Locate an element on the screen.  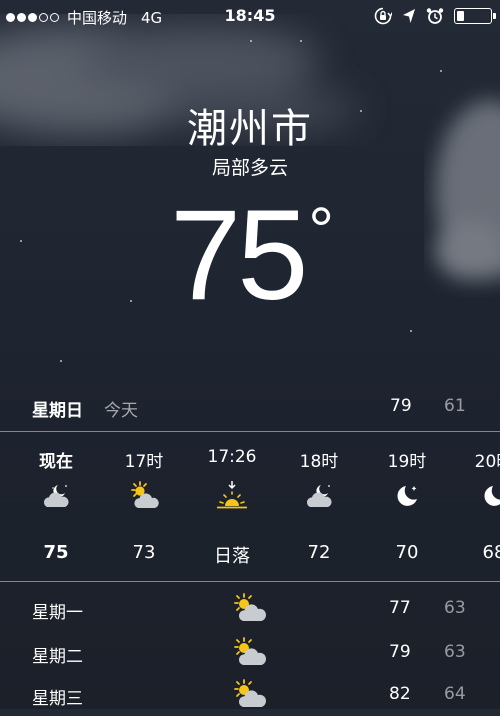
location-arrow-icon is located at coordinates (409, 16).